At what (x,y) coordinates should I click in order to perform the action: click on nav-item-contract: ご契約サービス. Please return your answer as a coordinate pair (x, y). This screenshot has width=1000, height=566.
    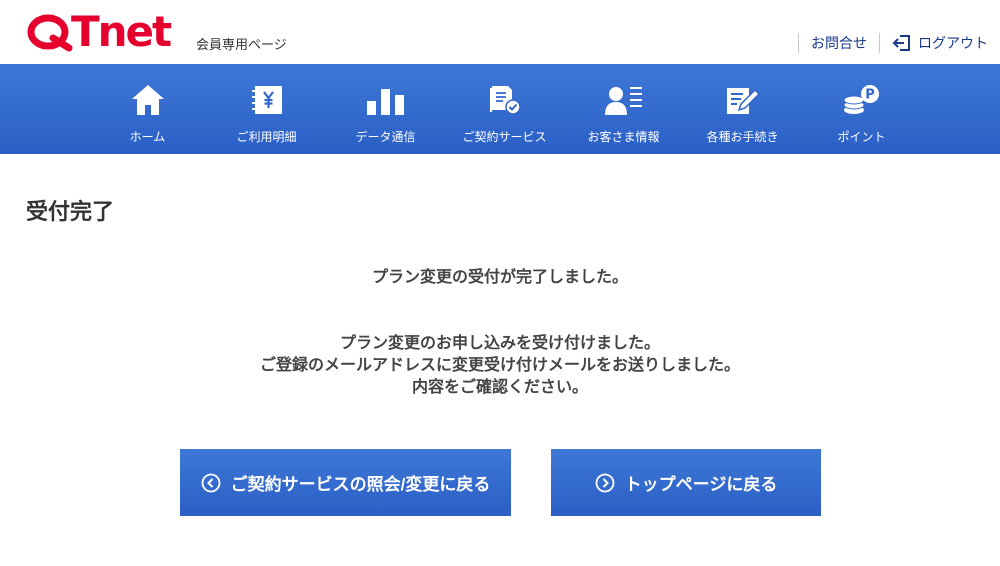
    Looking at the image, I should click on (504, 109).